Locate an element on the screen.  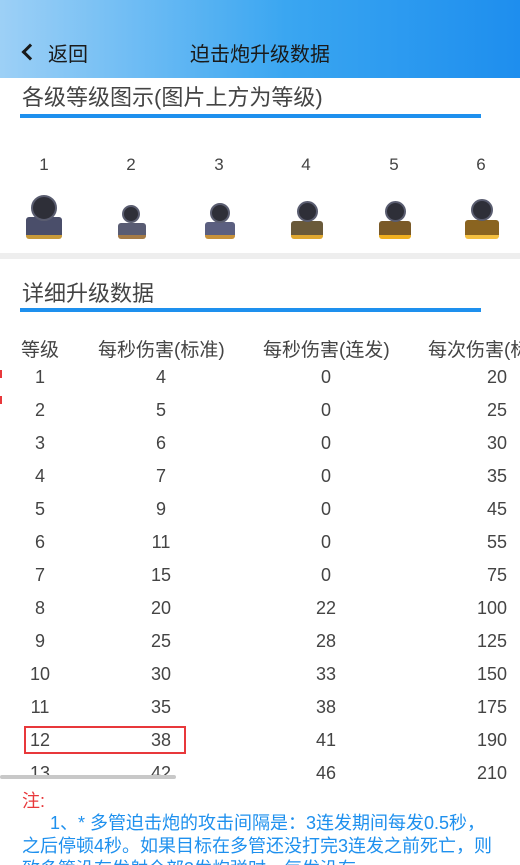
column-header: 每秒伤害(连发) is located at coordinates (326, 350).